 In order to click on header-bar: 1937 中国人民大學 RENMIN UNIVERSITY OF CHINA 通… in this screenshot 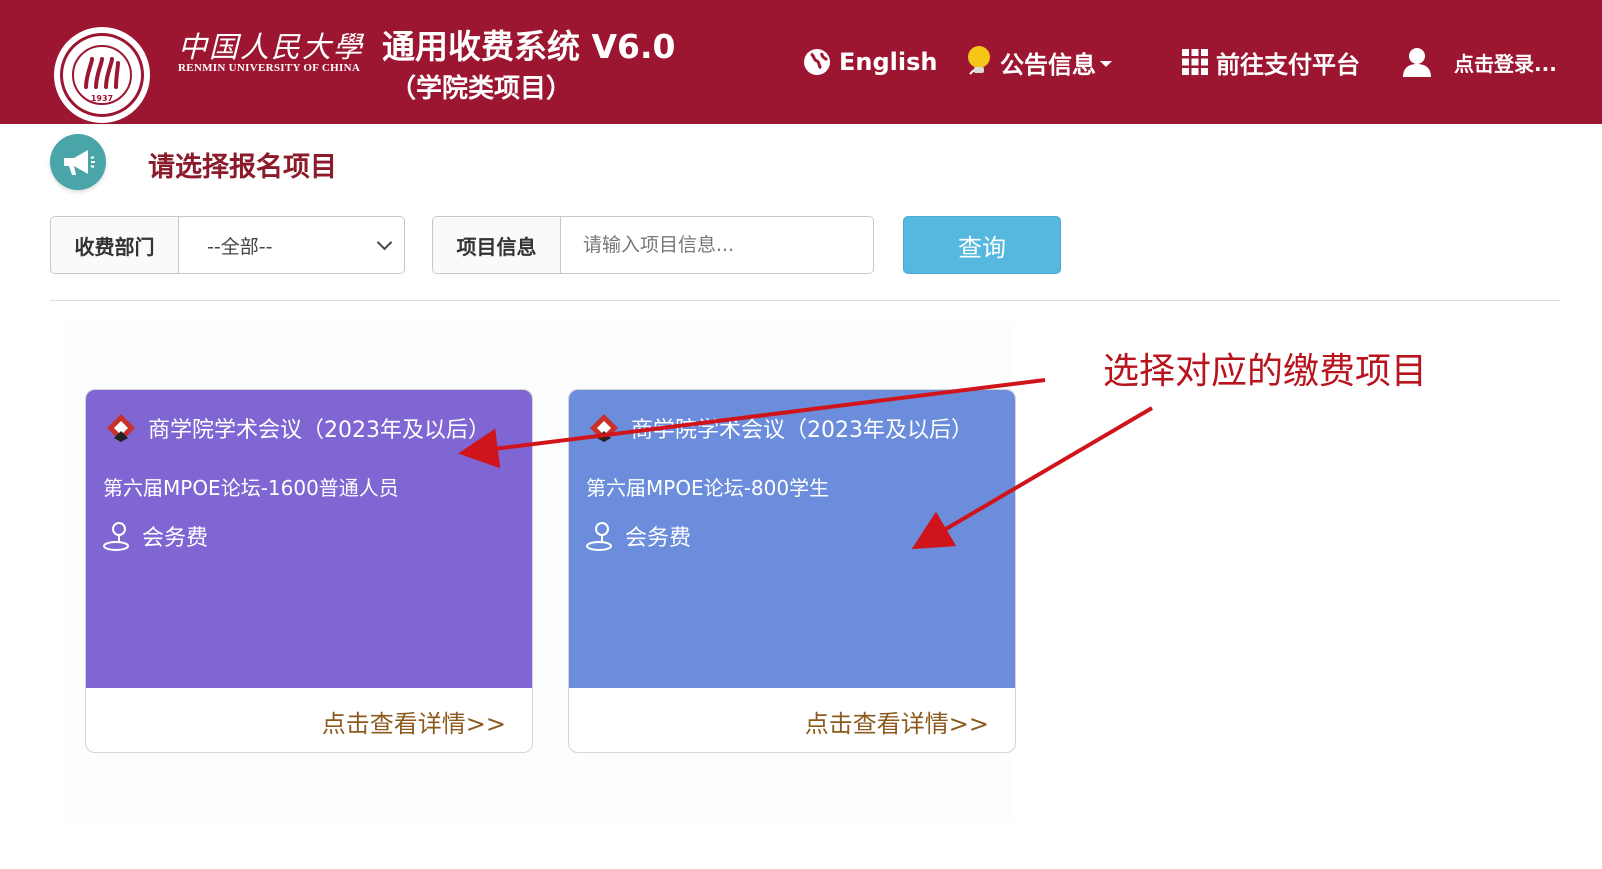, I will do `click(801, 62)`.